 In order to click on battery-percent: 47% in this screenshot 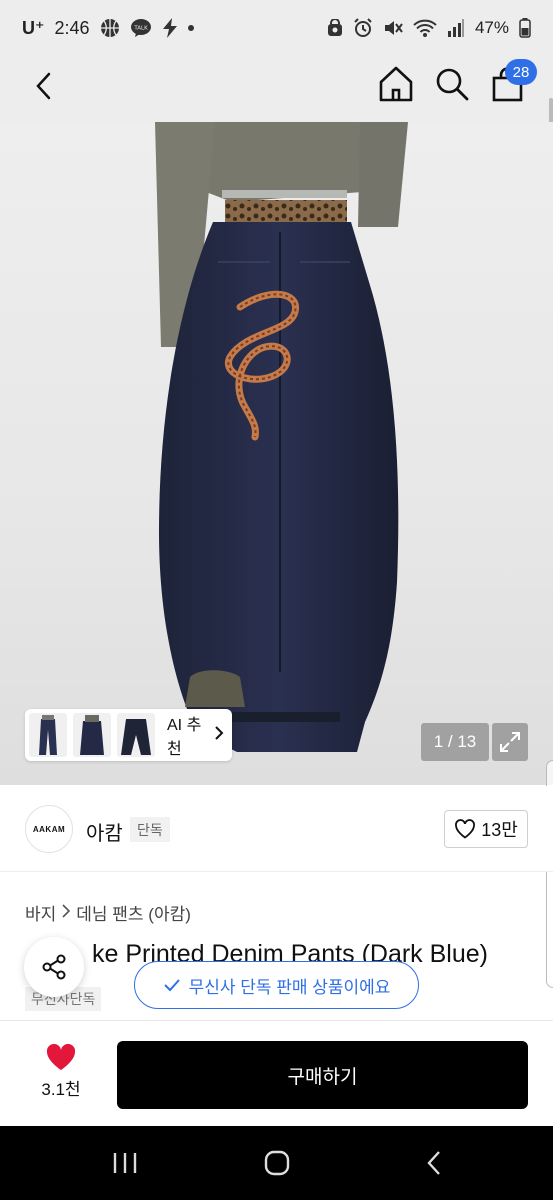, I will do `click(491, 27)`.